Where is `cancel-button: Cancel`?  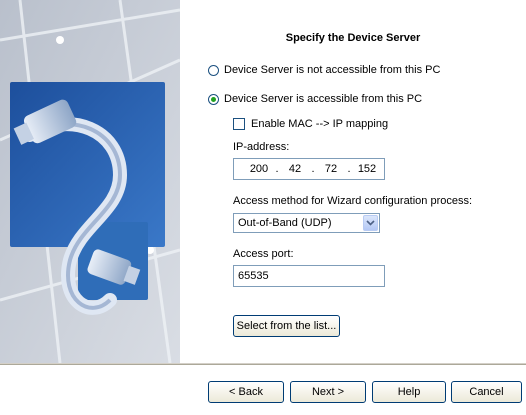
cancel-button: Cancel is located at coordinates (486, 392).